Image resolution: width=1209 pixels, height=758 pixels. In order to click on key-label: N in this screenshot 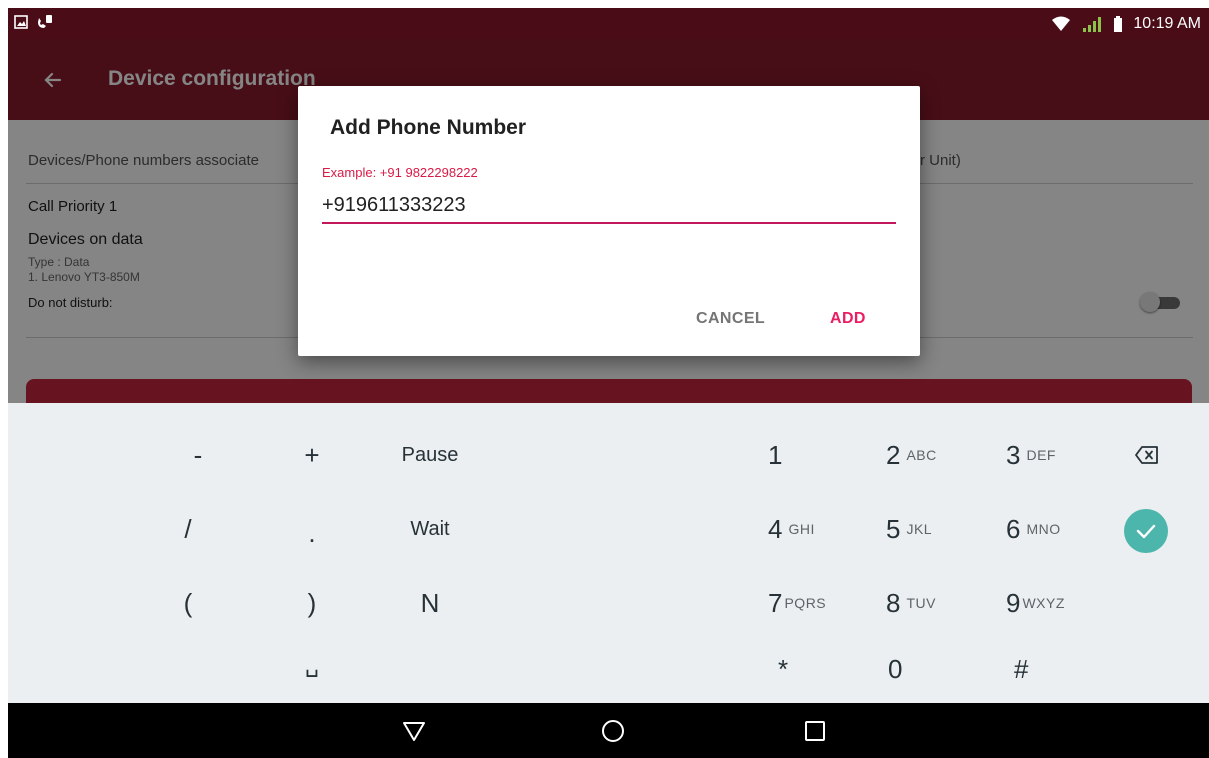, I will do `click(430, 602)`.